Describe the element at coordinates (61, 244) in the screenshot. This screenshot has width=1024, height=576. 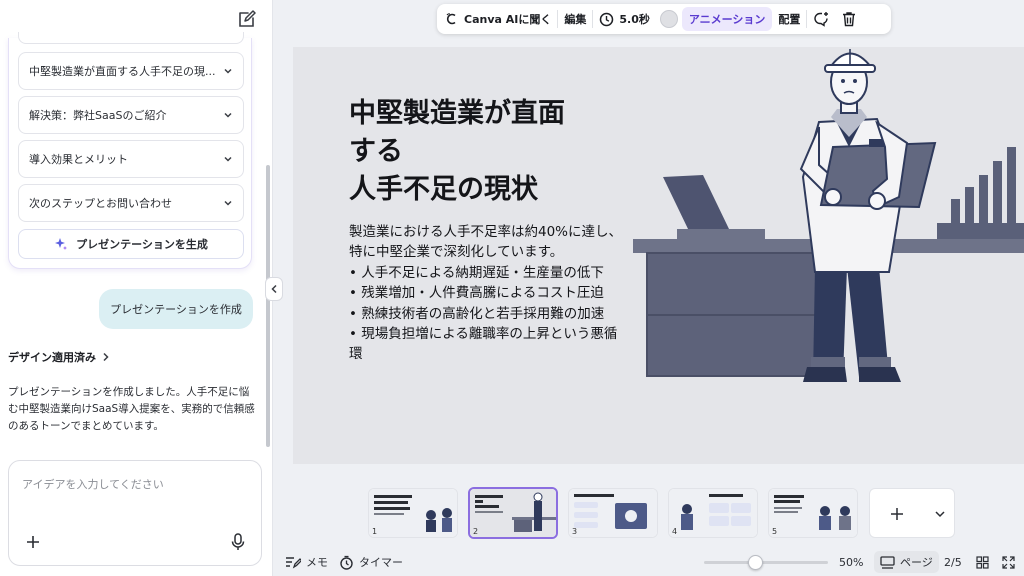
I see `sparkle-icon` at that location.